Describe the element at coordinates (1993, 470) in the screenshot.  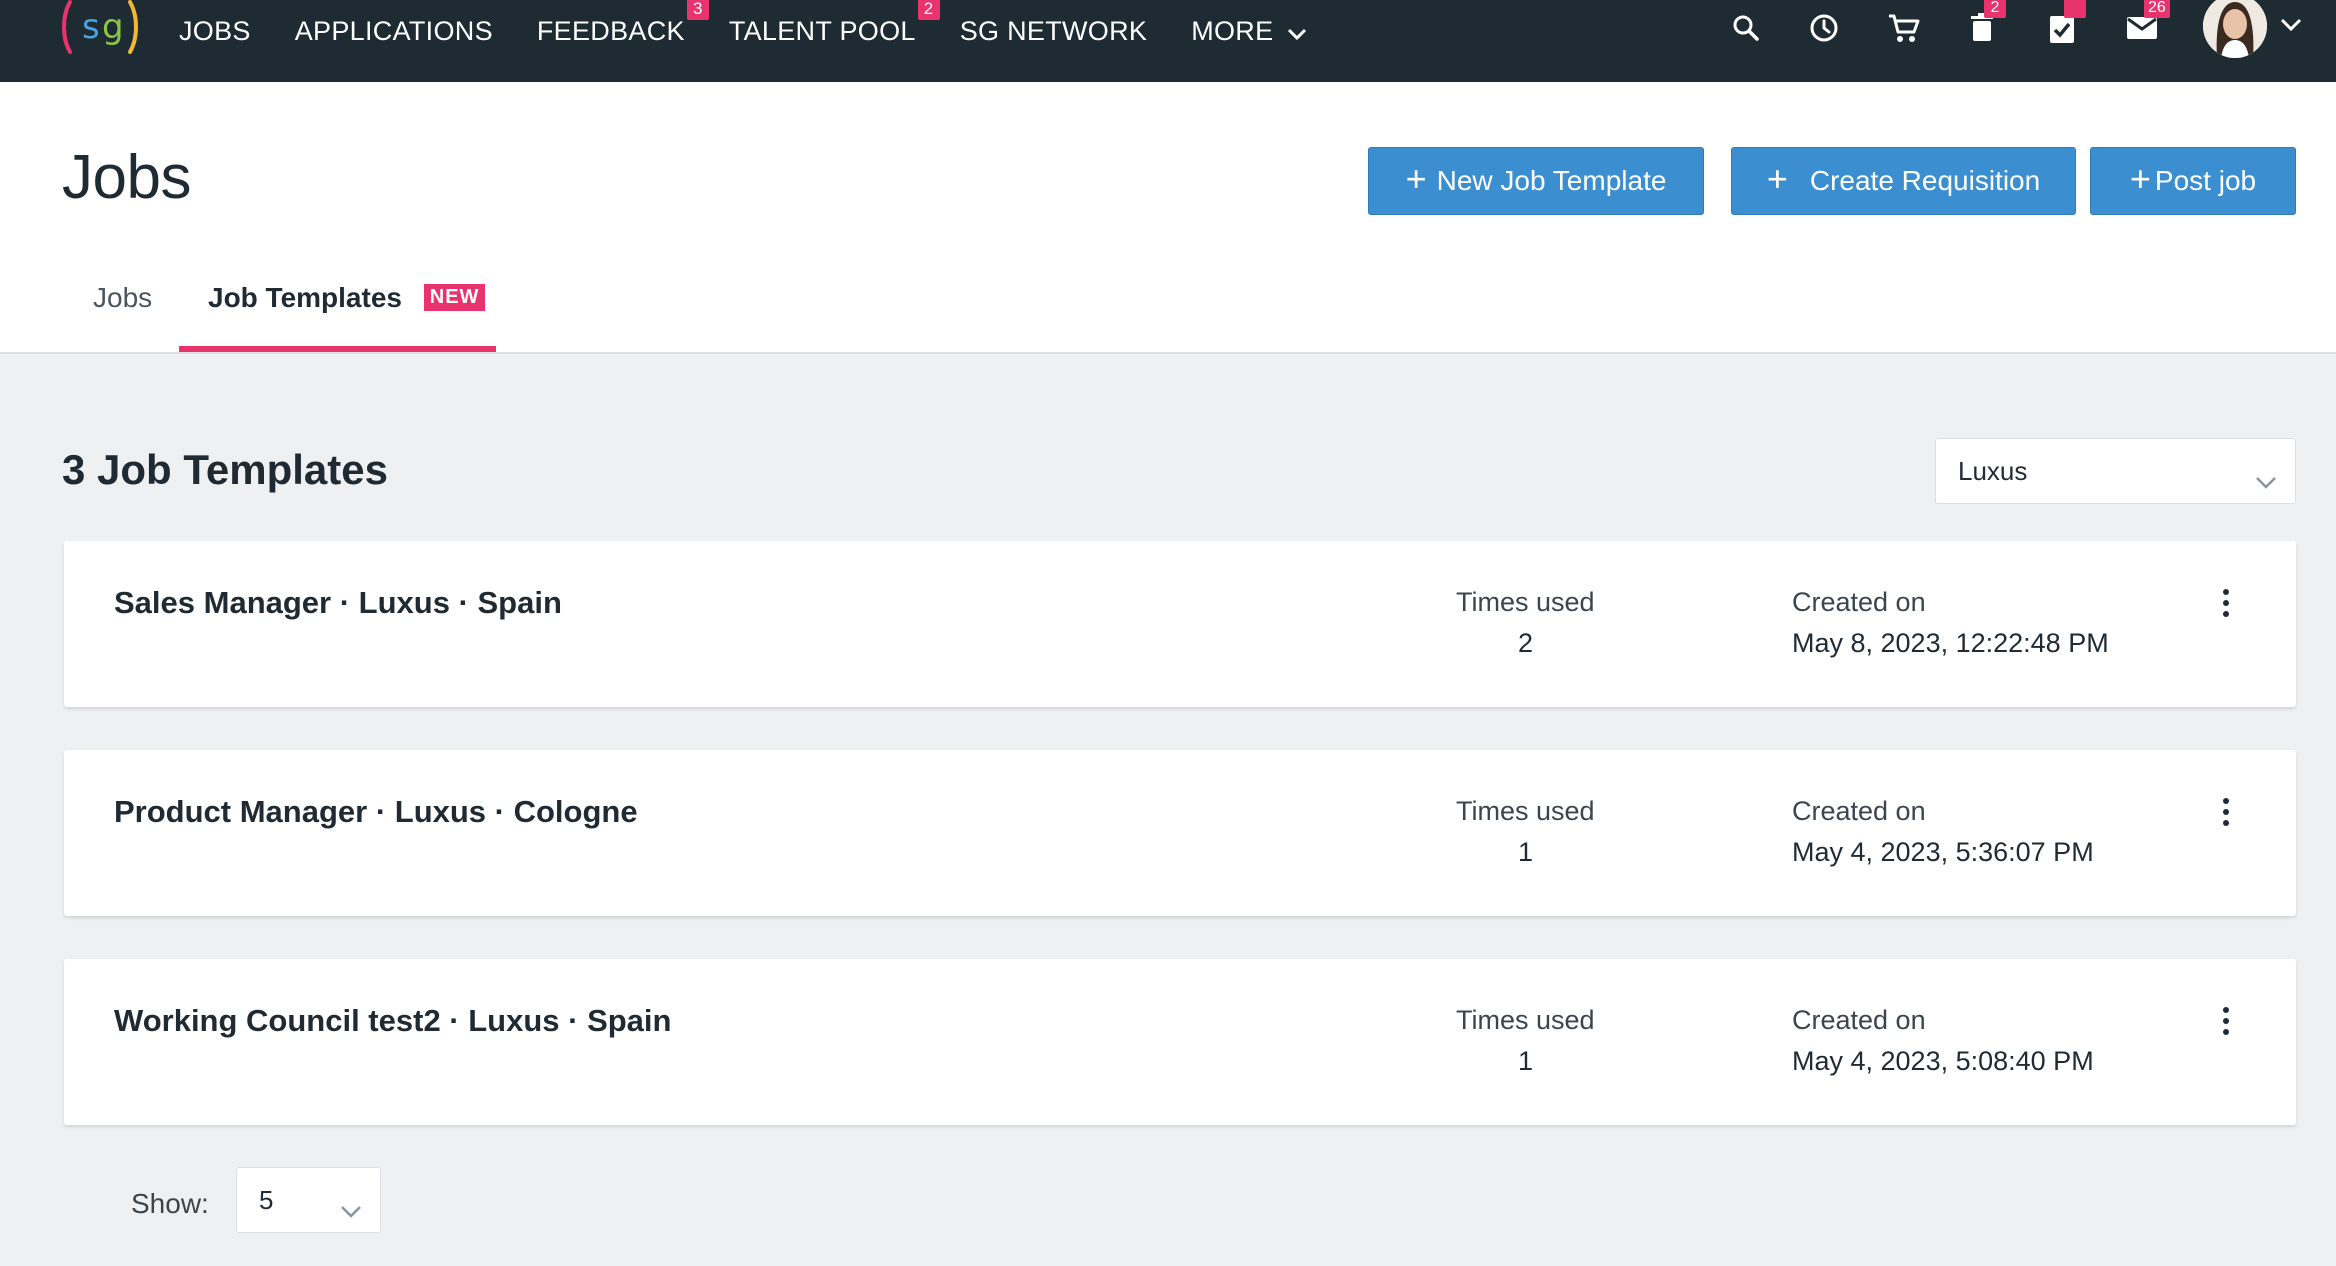
I see `company-filter-value: Luxus` at that location.